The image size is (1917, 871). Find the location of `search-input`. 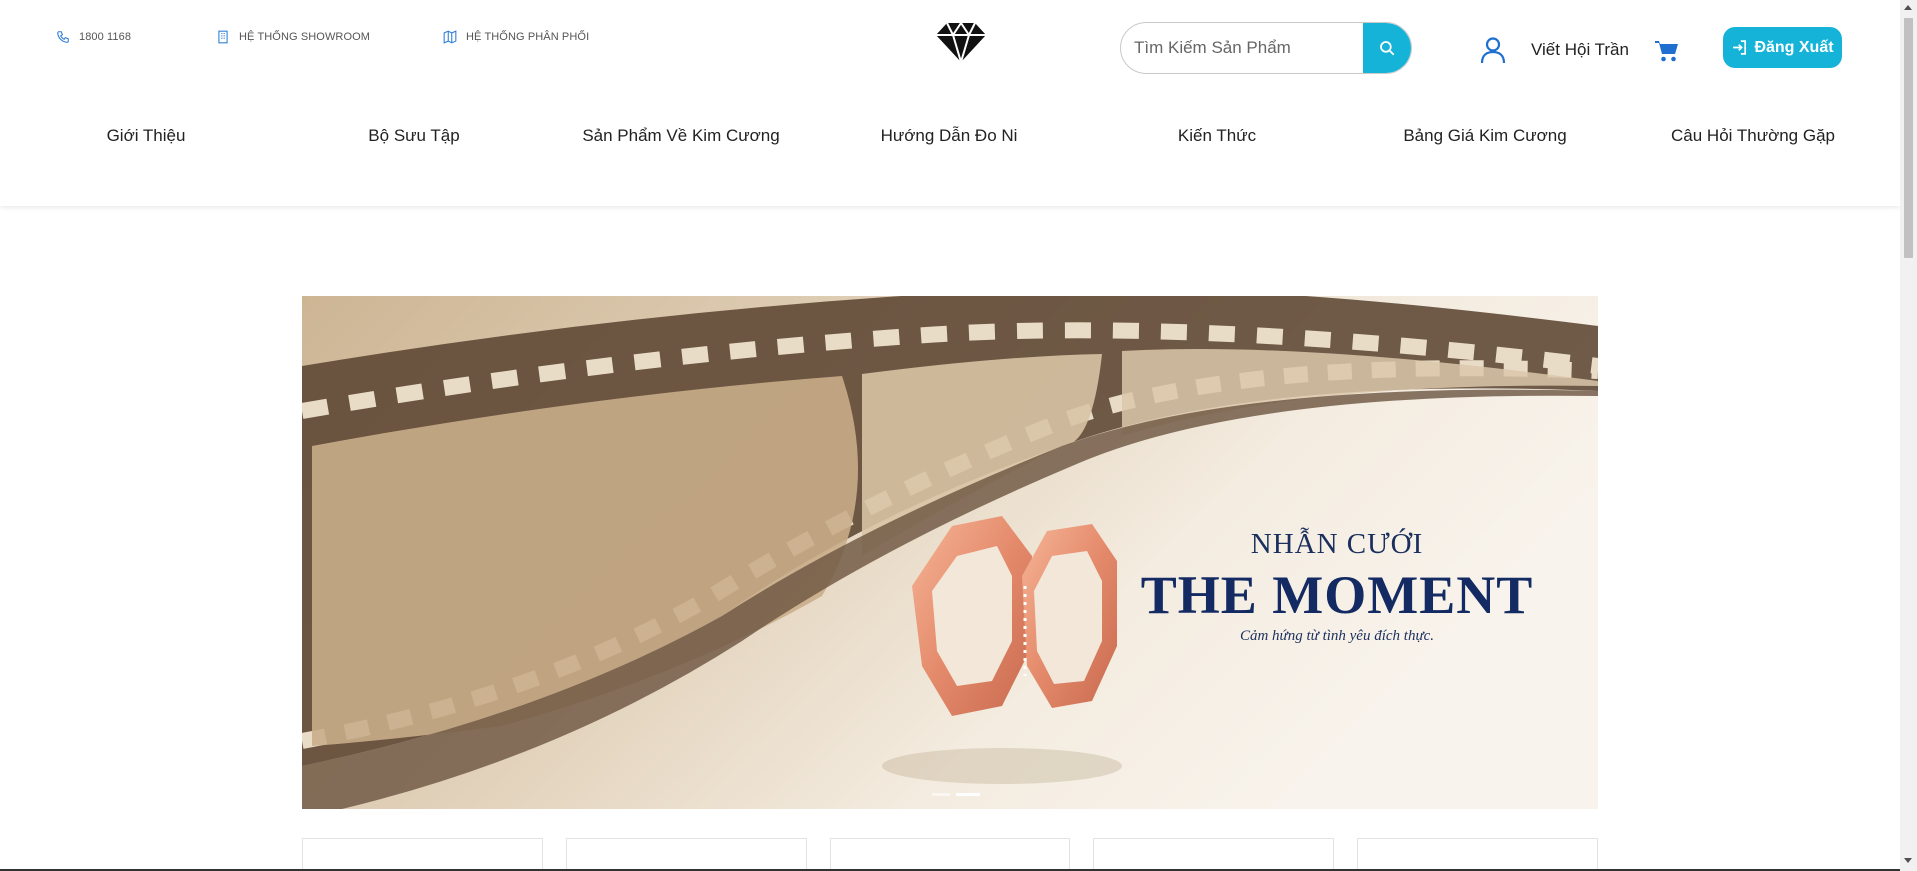

search-input is located at coordinates (1242, 48).